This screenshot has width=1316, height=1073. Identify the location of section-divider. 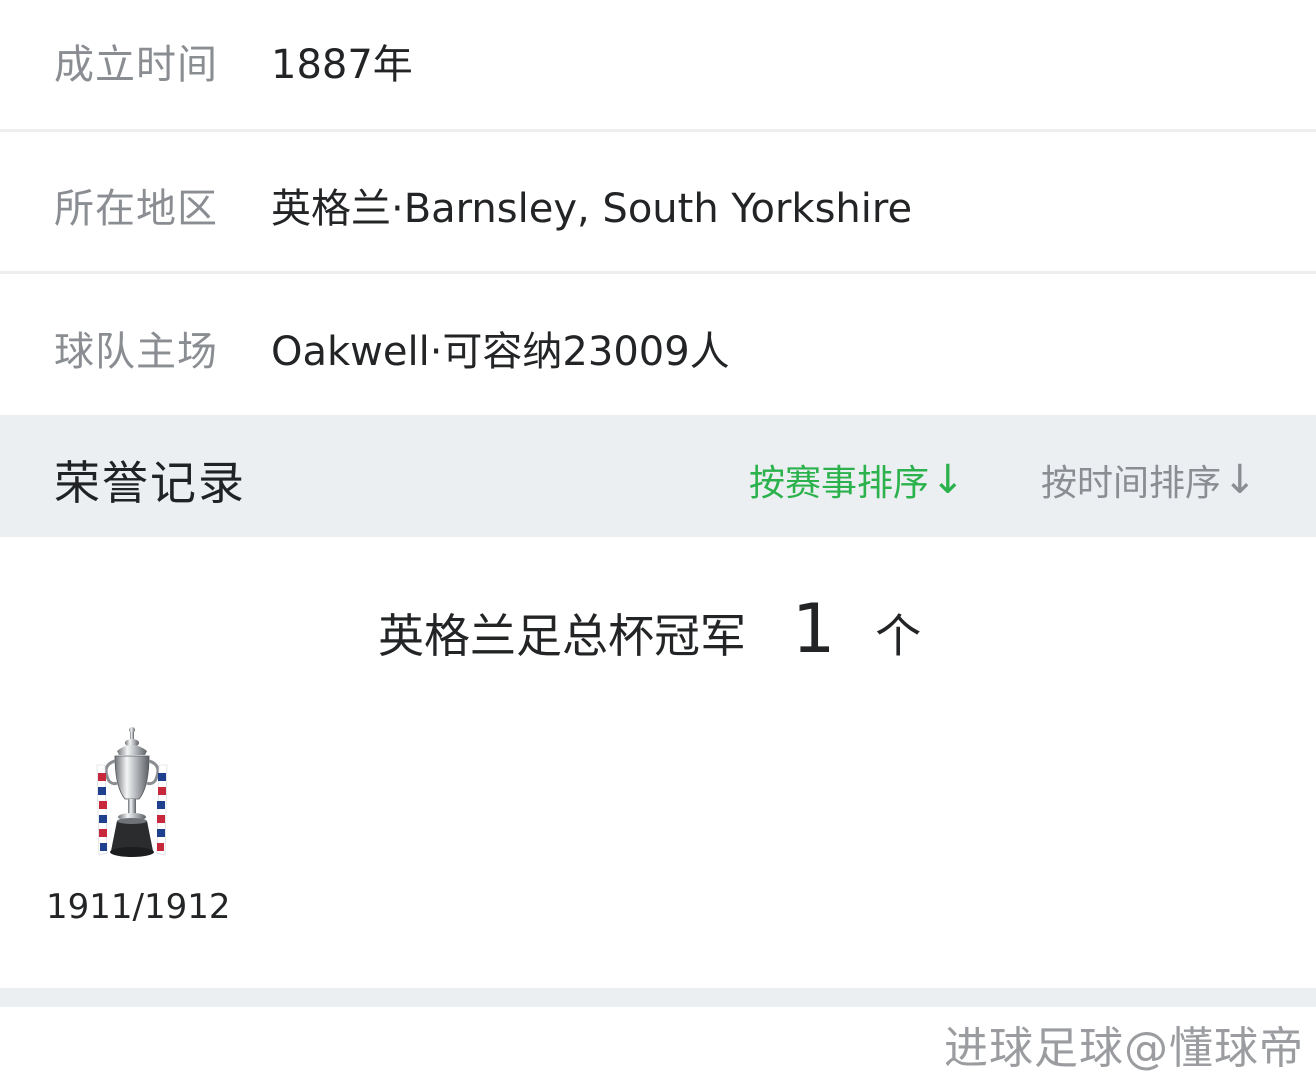
(658, 997).